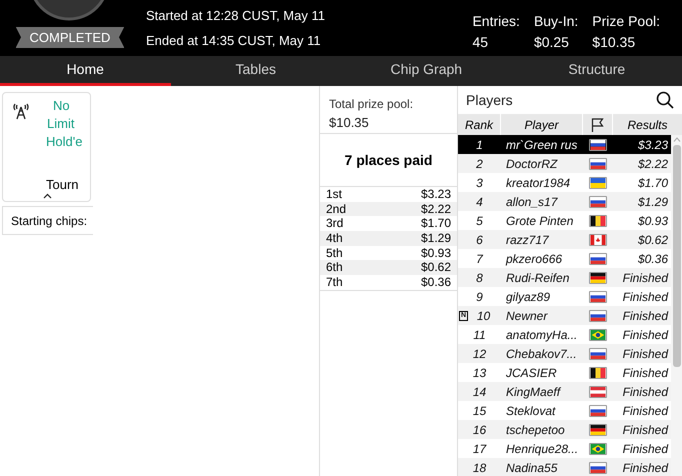 Image resolution: width=682 pixels, height=476 pixels. What do you see at coordinates (564, 201) in the screenshot?
I see `player-row: 4 allon_s17 $1.29` at bounding box center [564, 201].